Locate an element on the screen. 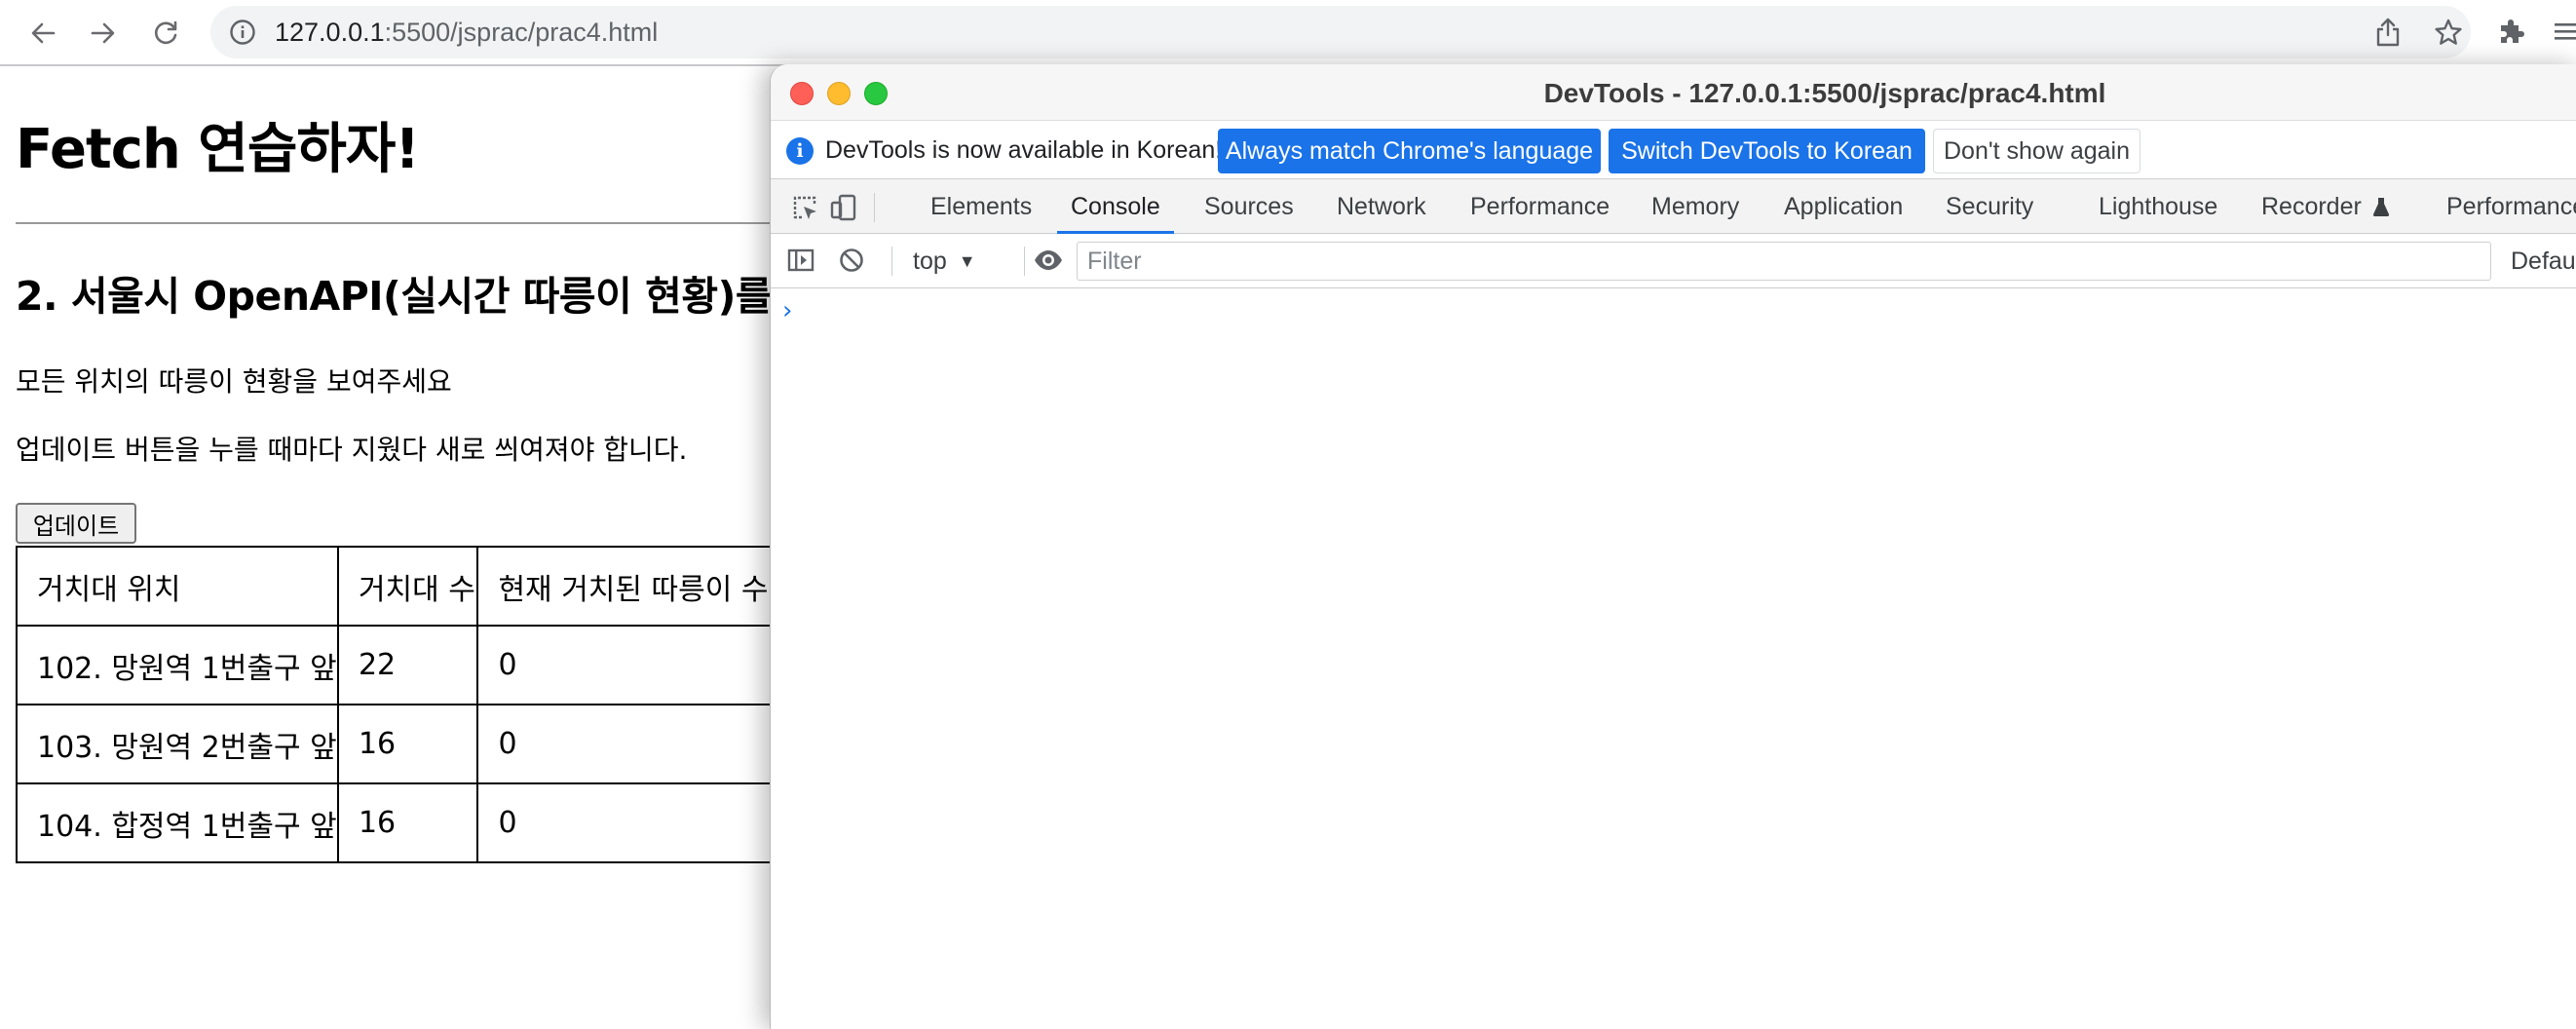 This screenshot has height=1029, width=2576. tab-lighthouse: Lighthouse is located at coordinates (2158, 206).